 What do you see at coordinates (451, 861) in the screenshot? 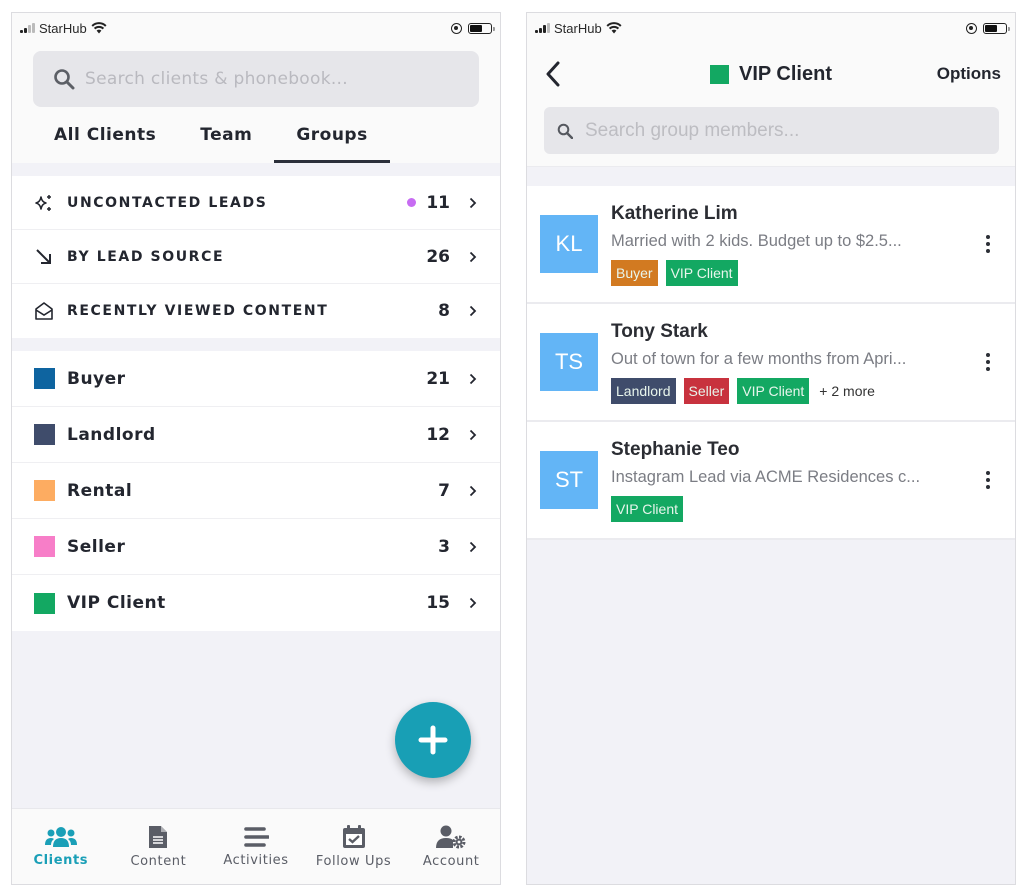
I see `nav-label: Account` at bounding box center [451, 861].